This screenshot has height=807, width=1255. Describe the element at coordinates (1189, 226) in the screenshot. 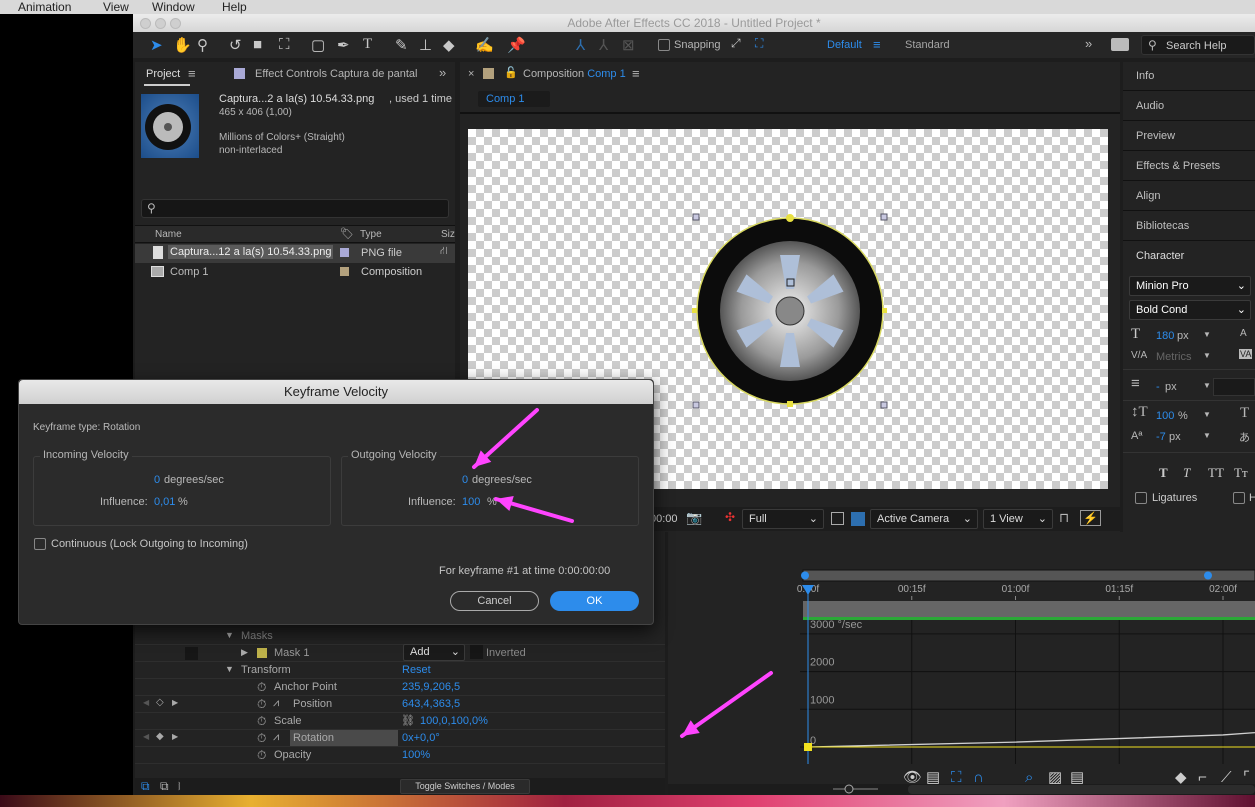

I see `panel-bibliotecas: Bibliotecas` at that location.